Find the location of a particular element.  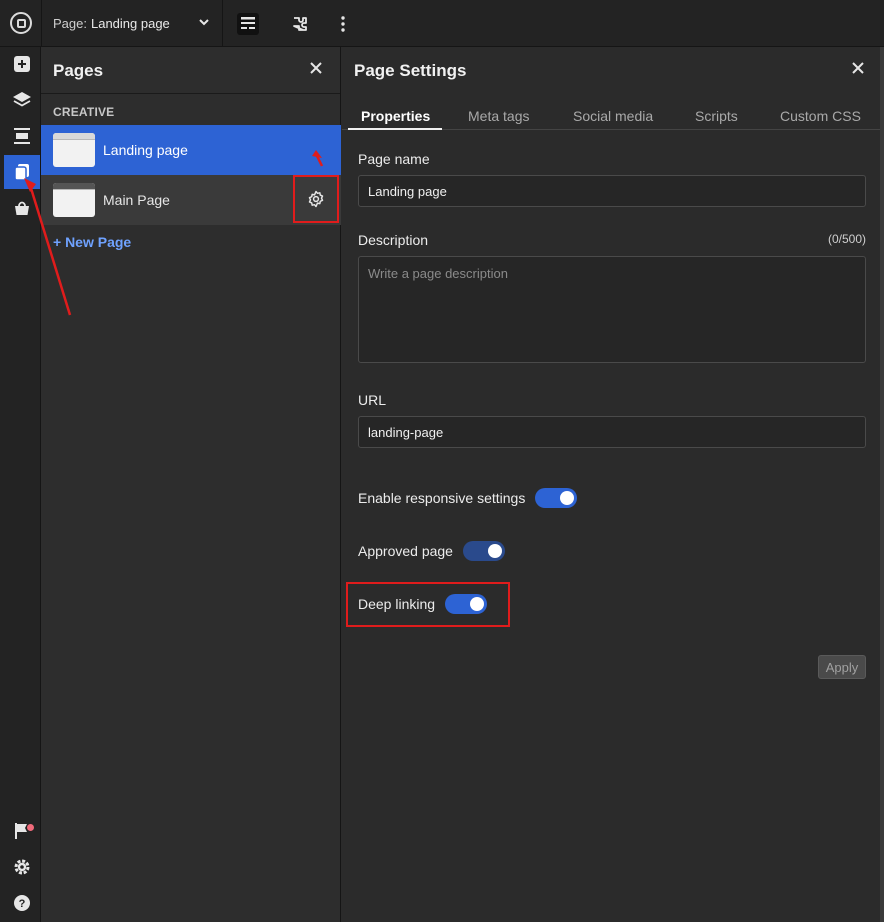

page-item-label: Landing page is located at coordinates (145, 150).